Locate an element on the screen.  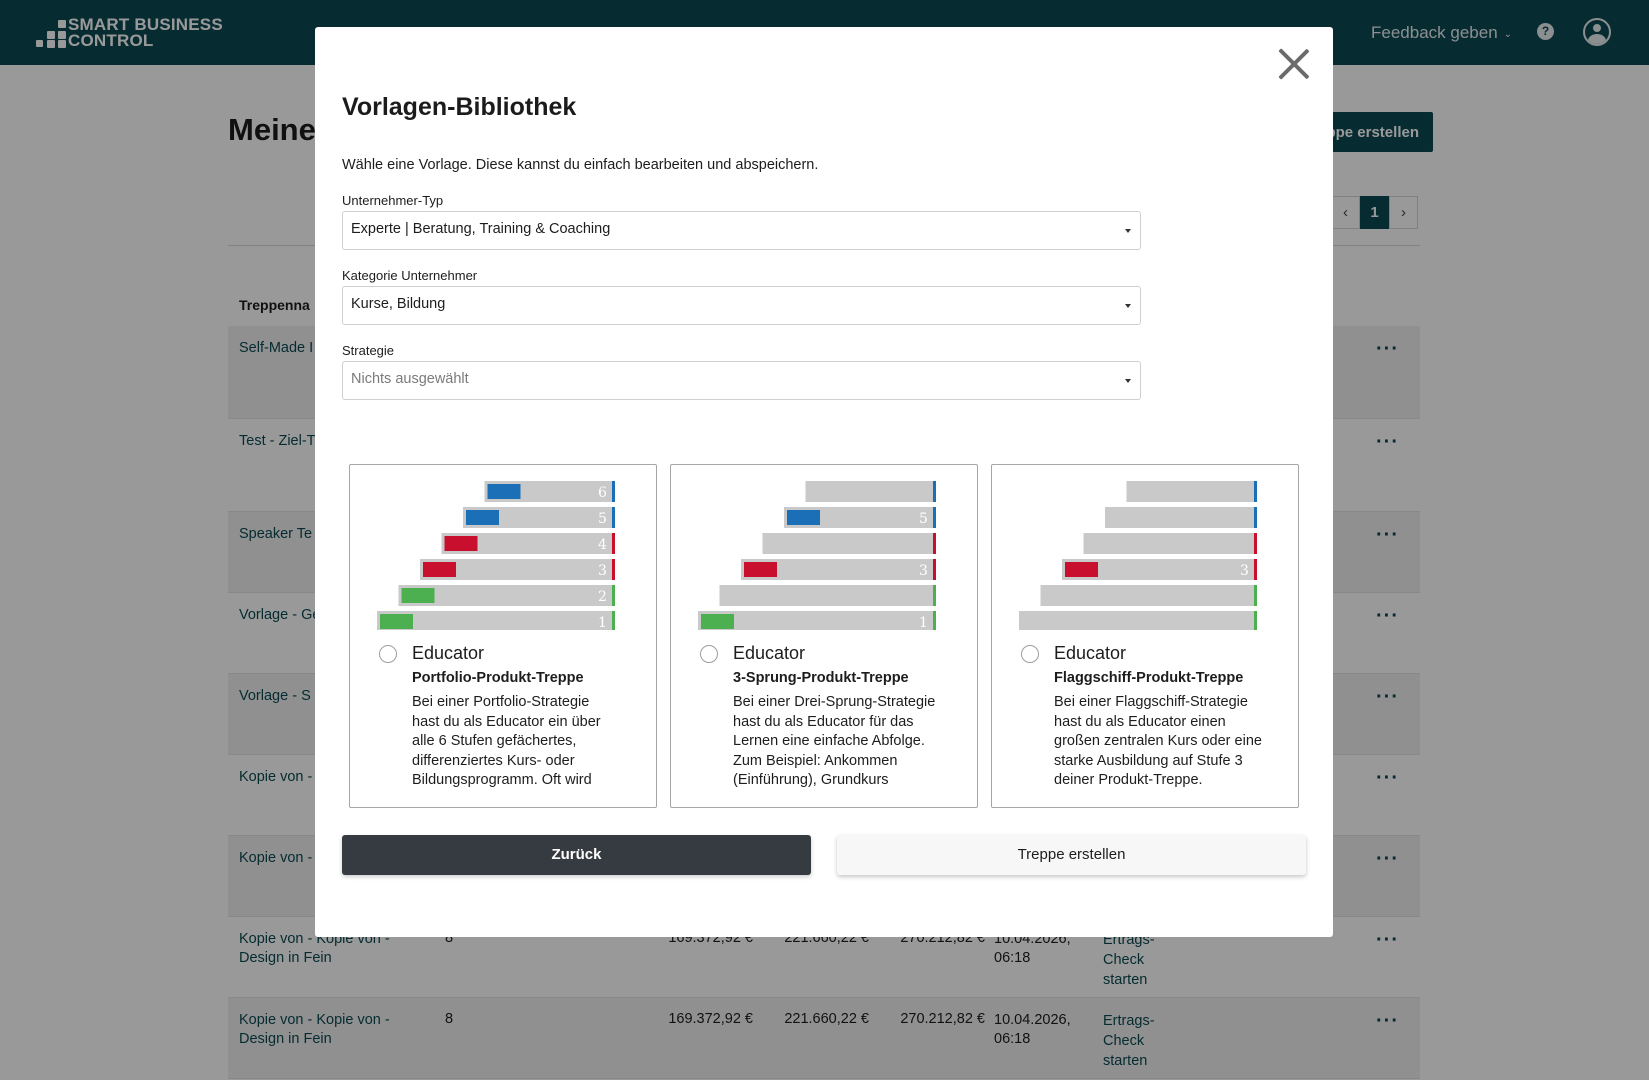
card-title: Flaggschiff-Produkt-Treppe is located at coordinates (1149, 678).